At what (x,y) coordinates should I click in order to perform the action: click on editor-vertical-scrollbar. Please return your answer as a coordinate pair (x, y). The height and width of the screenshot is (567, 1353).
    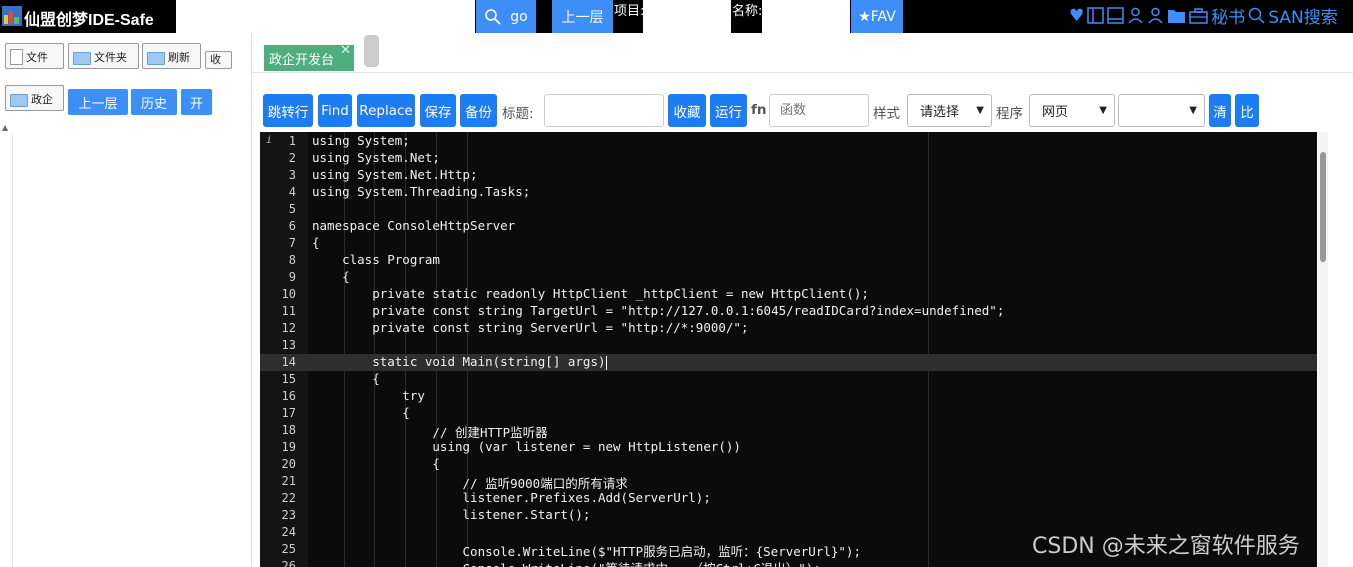
    Looking at the image, I should click on (1323, 349).